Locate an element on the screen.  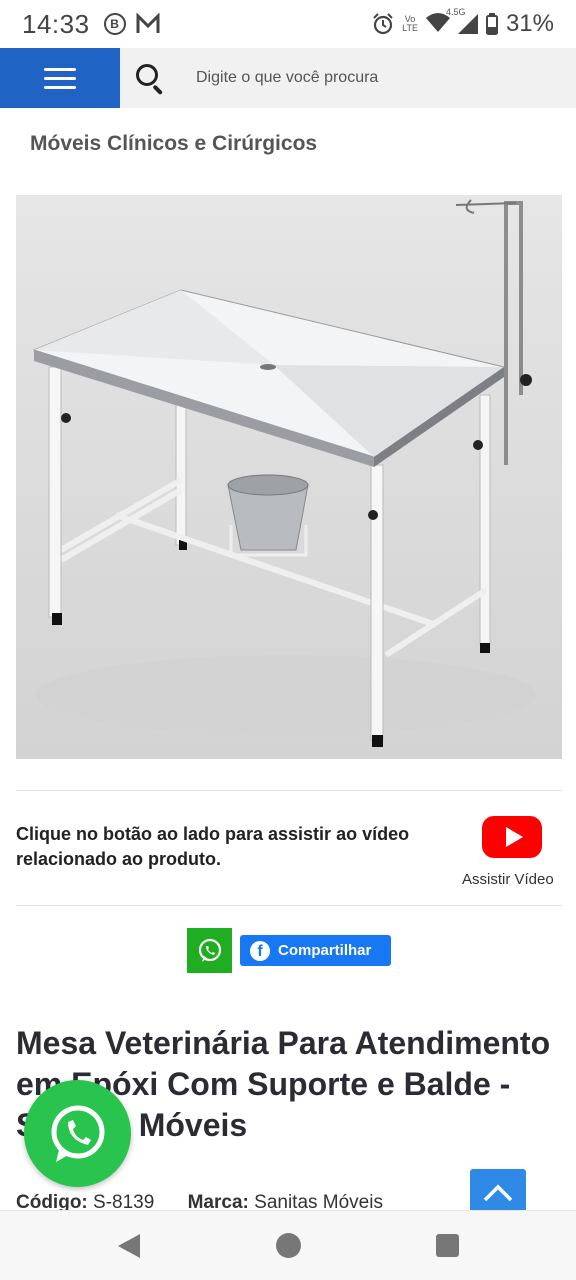
search-input is located at coordinates (376, 78).